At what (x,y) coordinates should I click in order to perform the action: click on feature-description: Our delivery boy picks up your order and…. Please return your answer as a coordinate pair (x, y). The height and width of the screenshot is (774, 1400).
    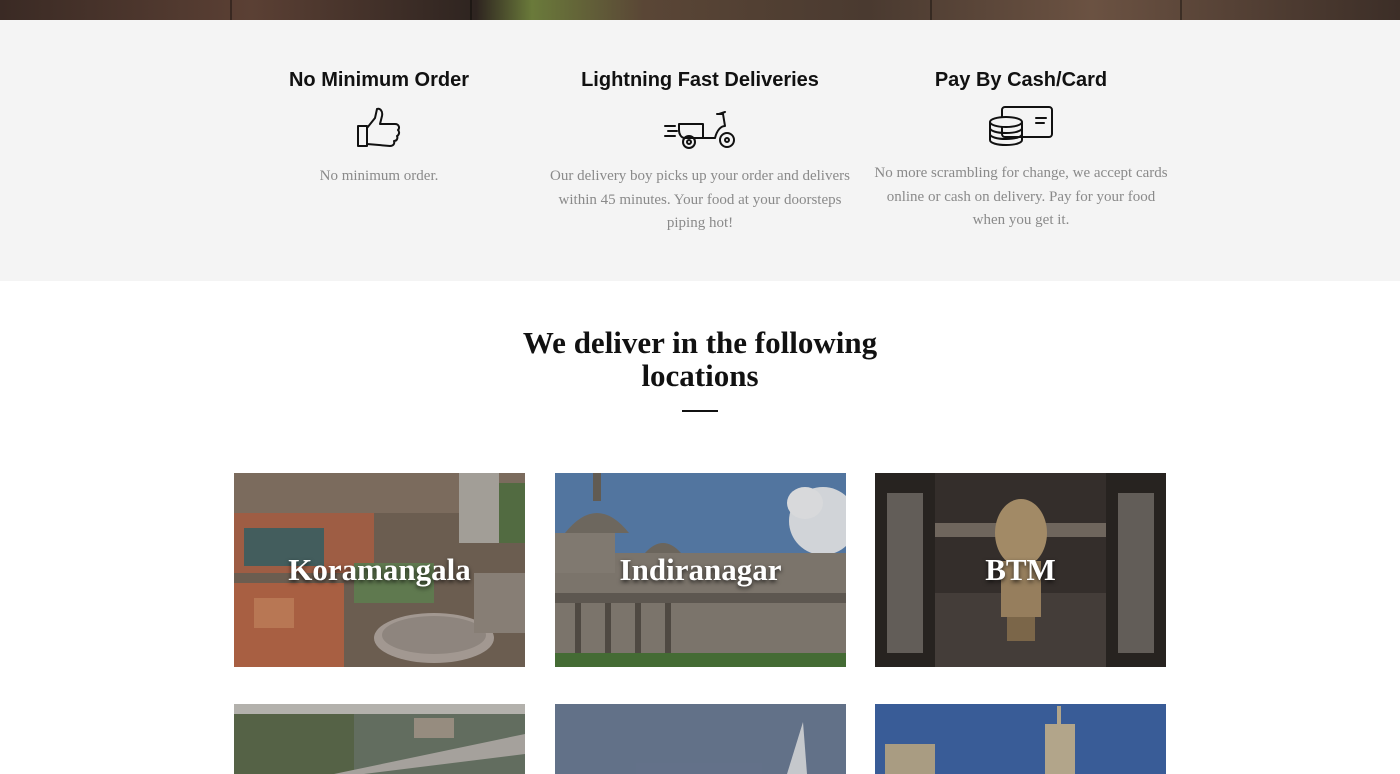
    Looking at the image, I should click on (700, 199).